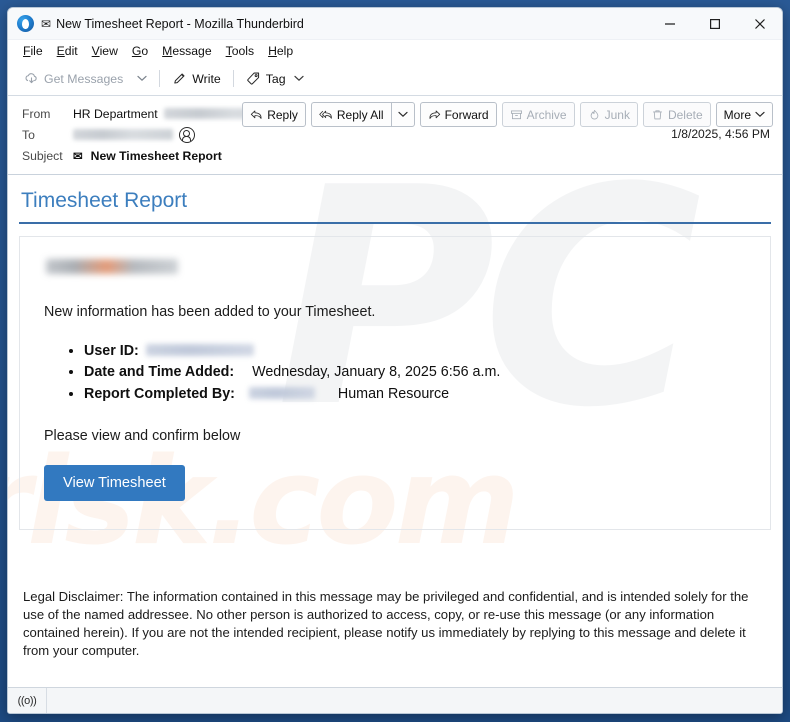 The image size is (790, 722). What do you see at coordinates (685, 114) in the screenshot?
I see `delete-label: Delete` at bounding box center [685, 114].